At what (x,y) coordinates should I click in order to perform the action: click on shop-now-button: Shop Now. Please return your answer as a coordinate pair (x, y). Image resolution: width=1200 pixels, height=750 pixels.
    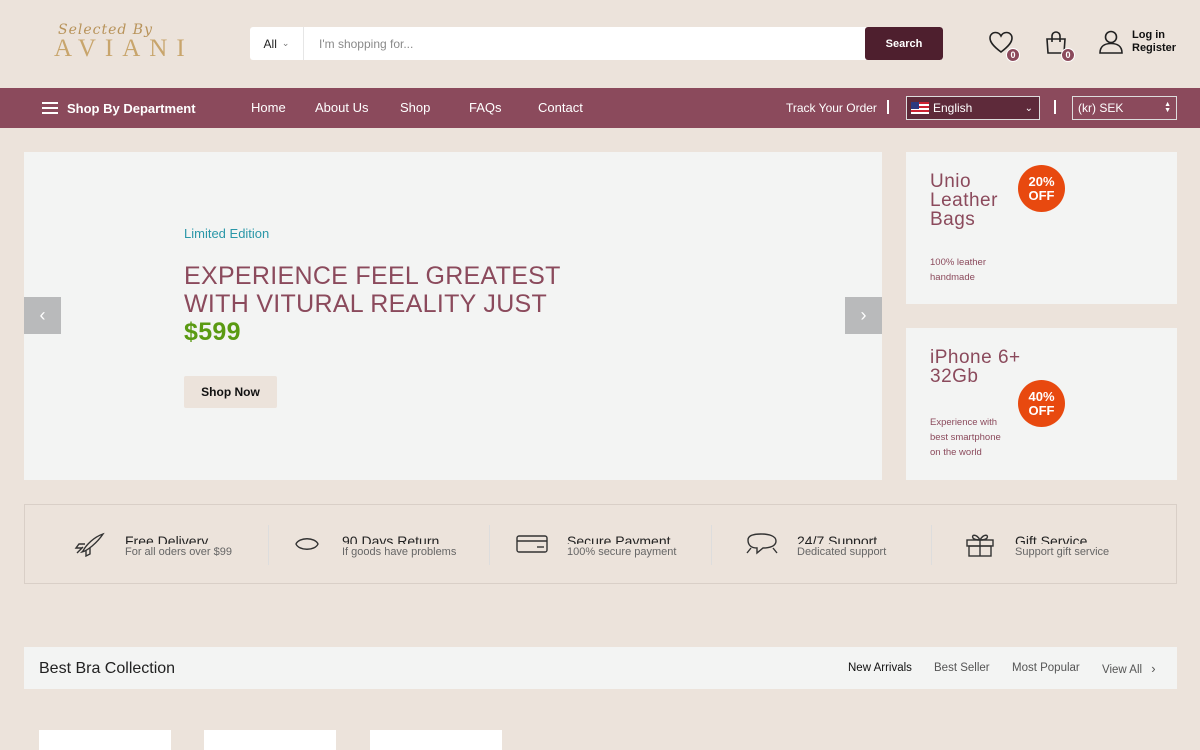
    Looking at the image, I should click on (230, 392).